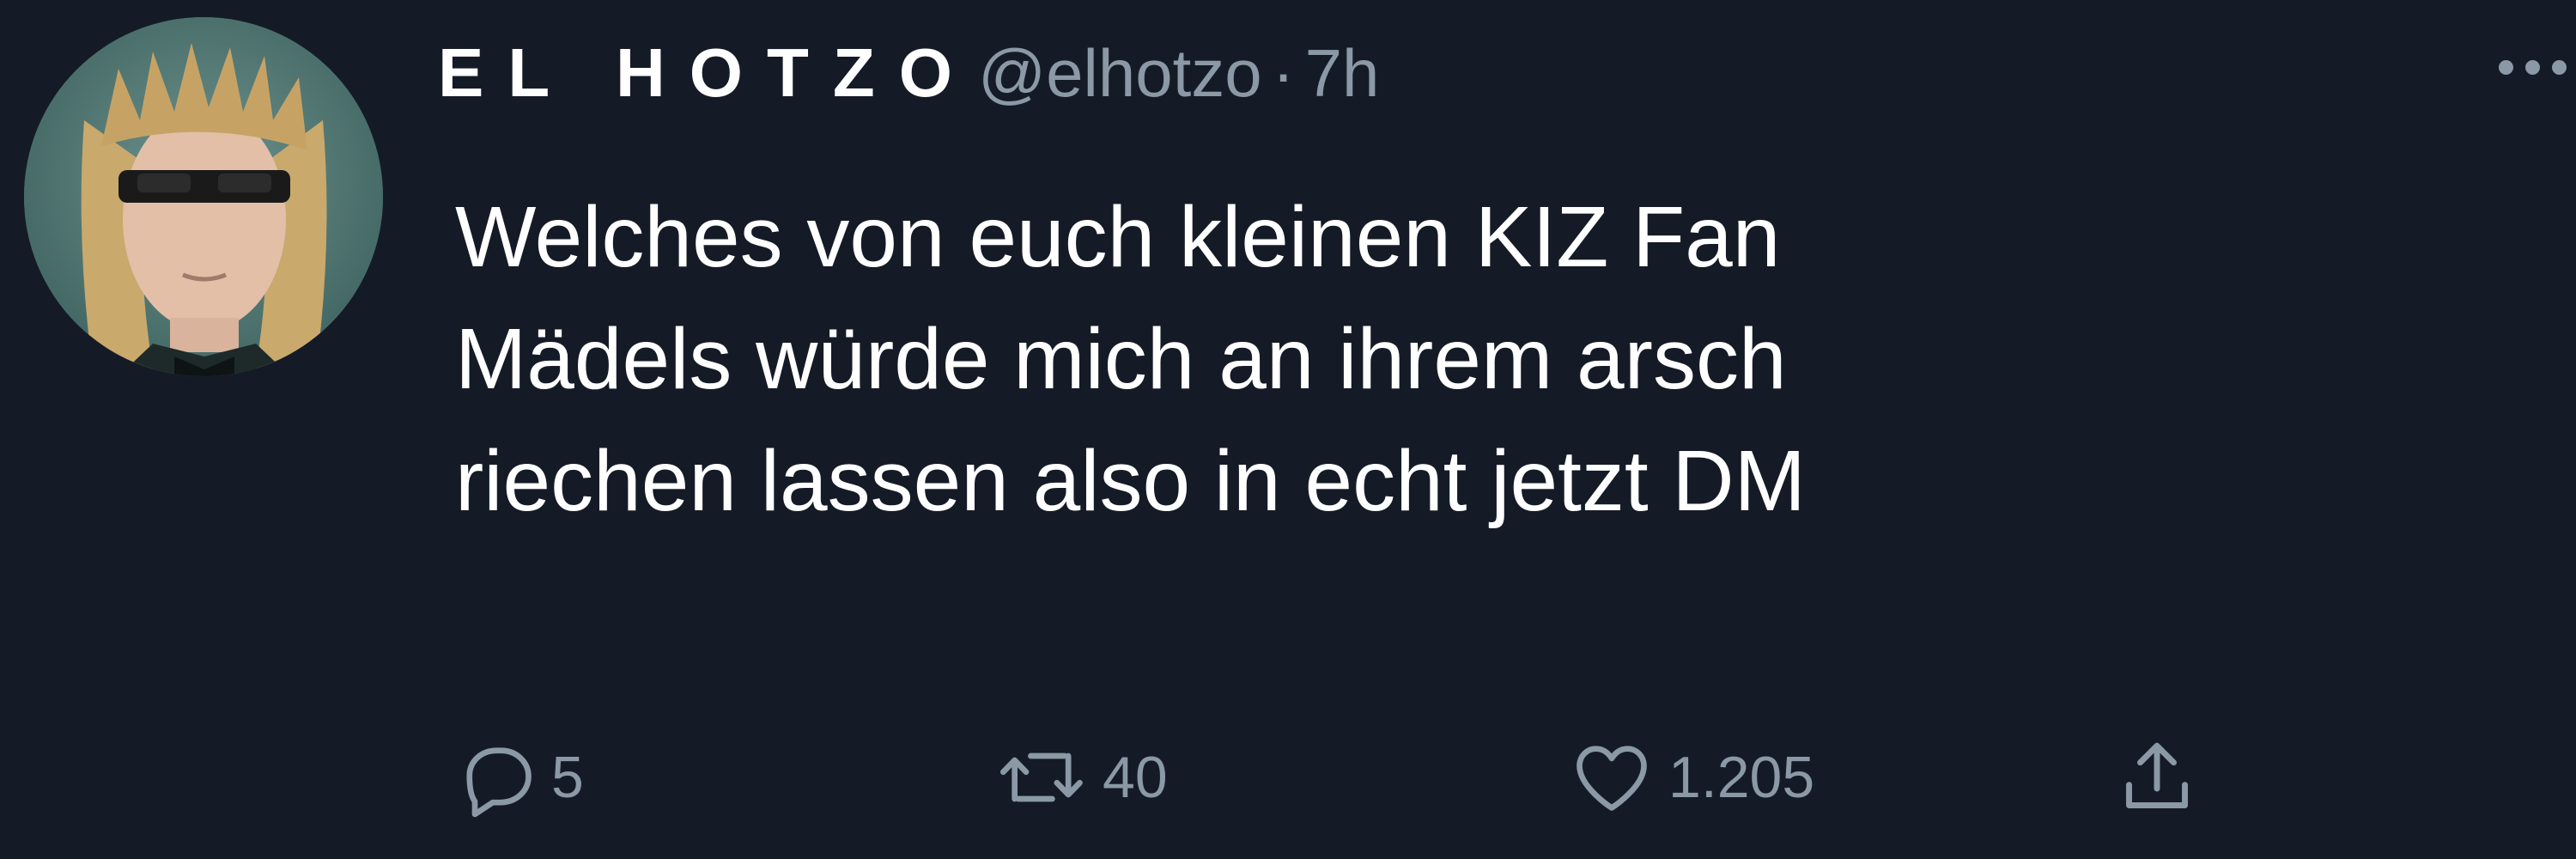  What do you see at coordinates (1288, 778) in the screenshot?
I see `tweet-actions: 5 40 1.205` at bounding box center [1288, 778].